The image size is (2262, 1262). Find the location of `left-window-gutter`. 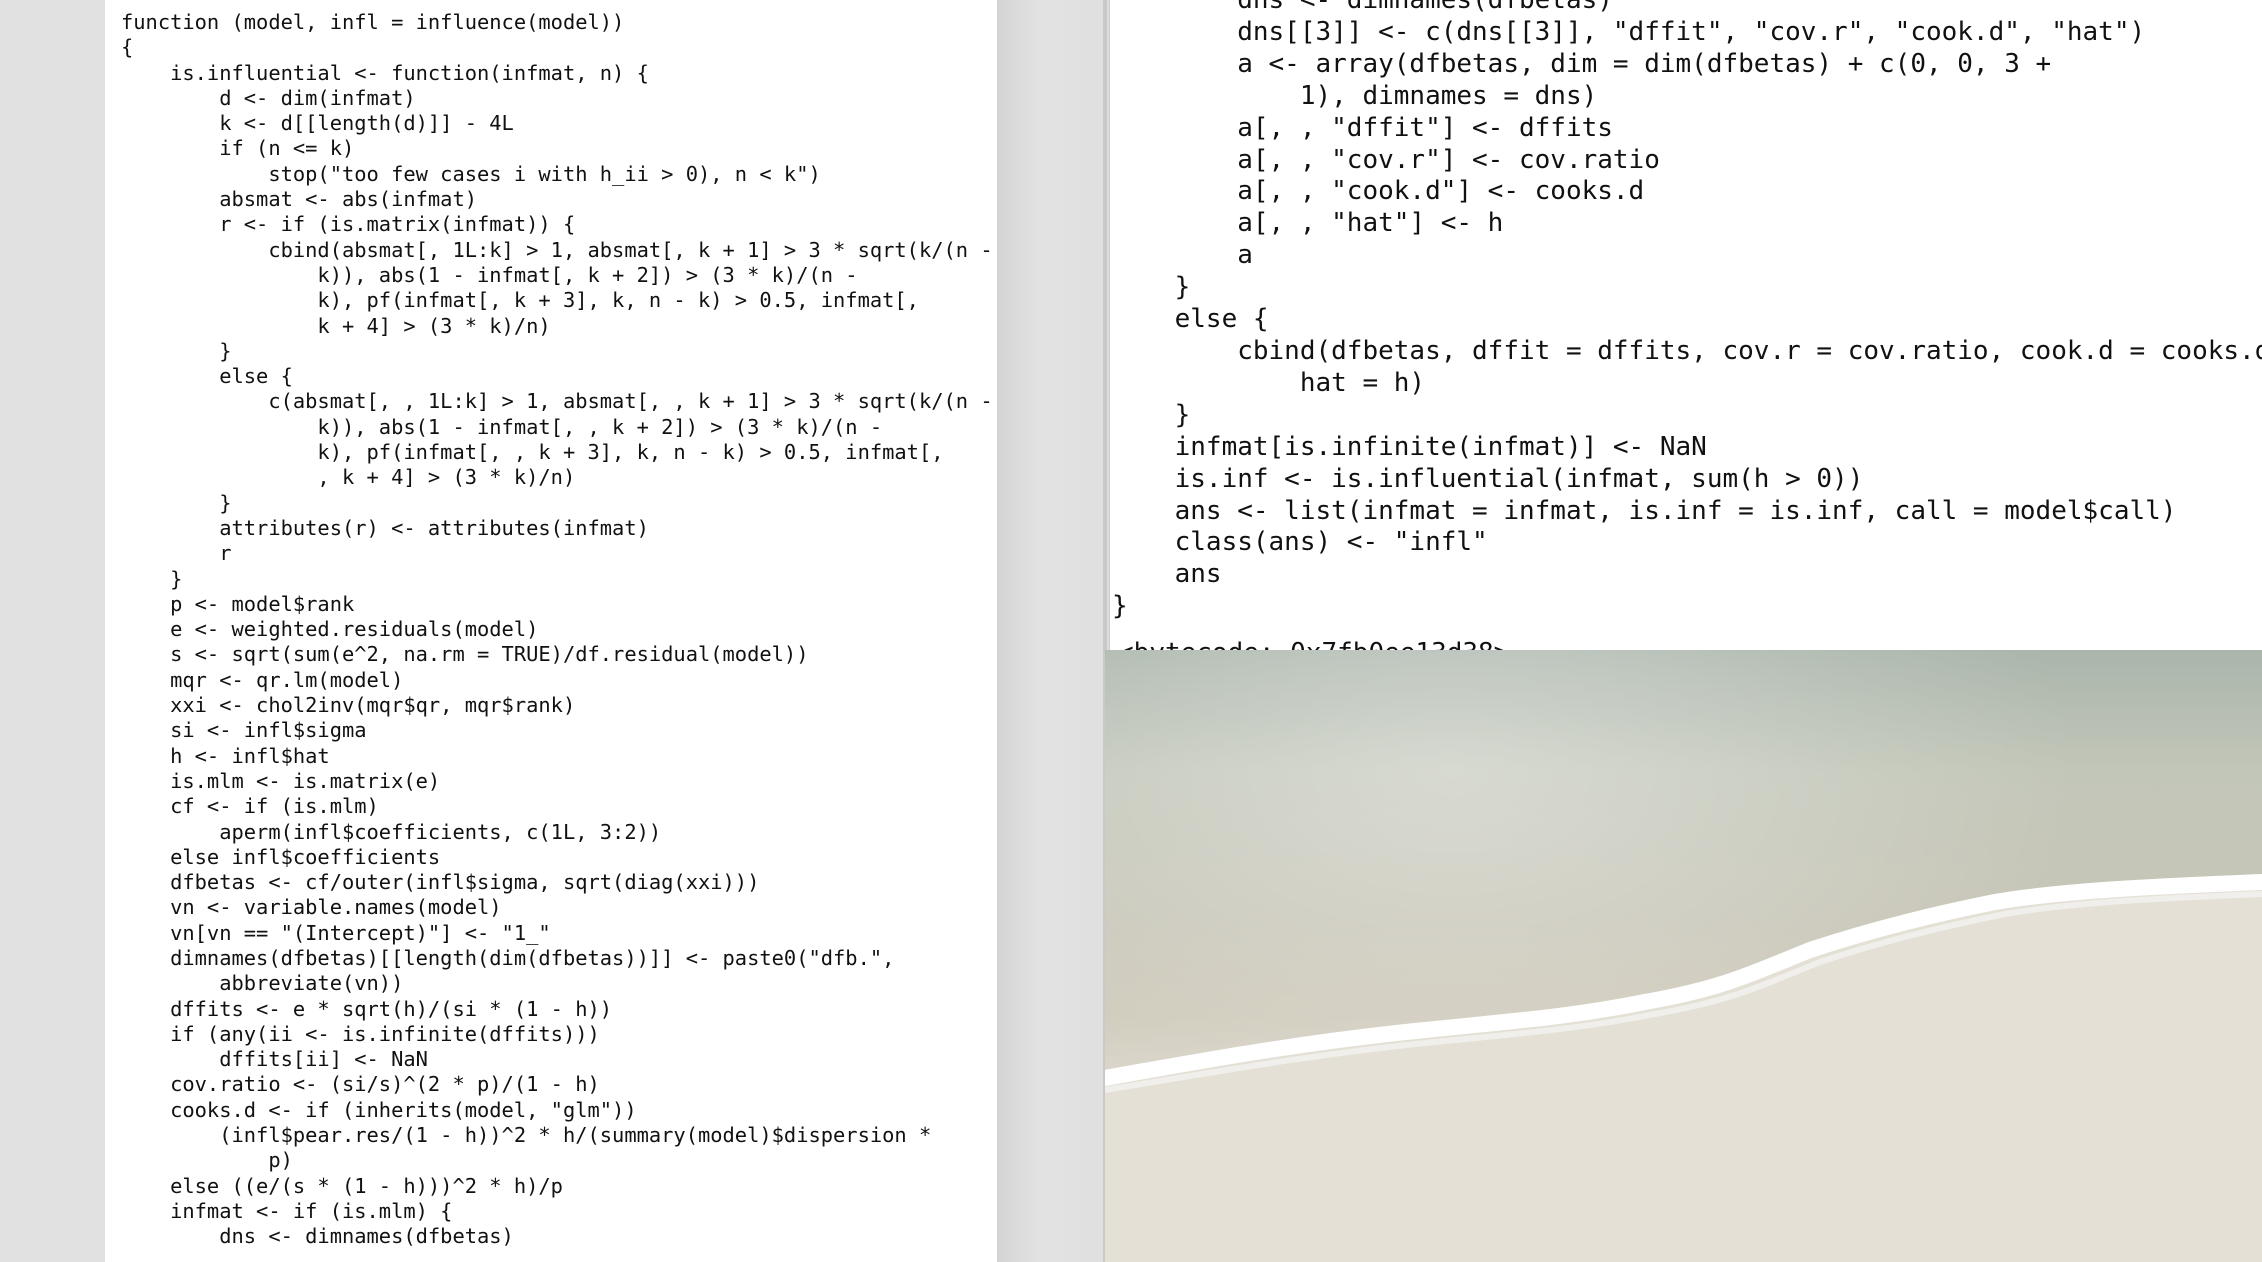

left-window-gutter is located at coordinates (52, 631).